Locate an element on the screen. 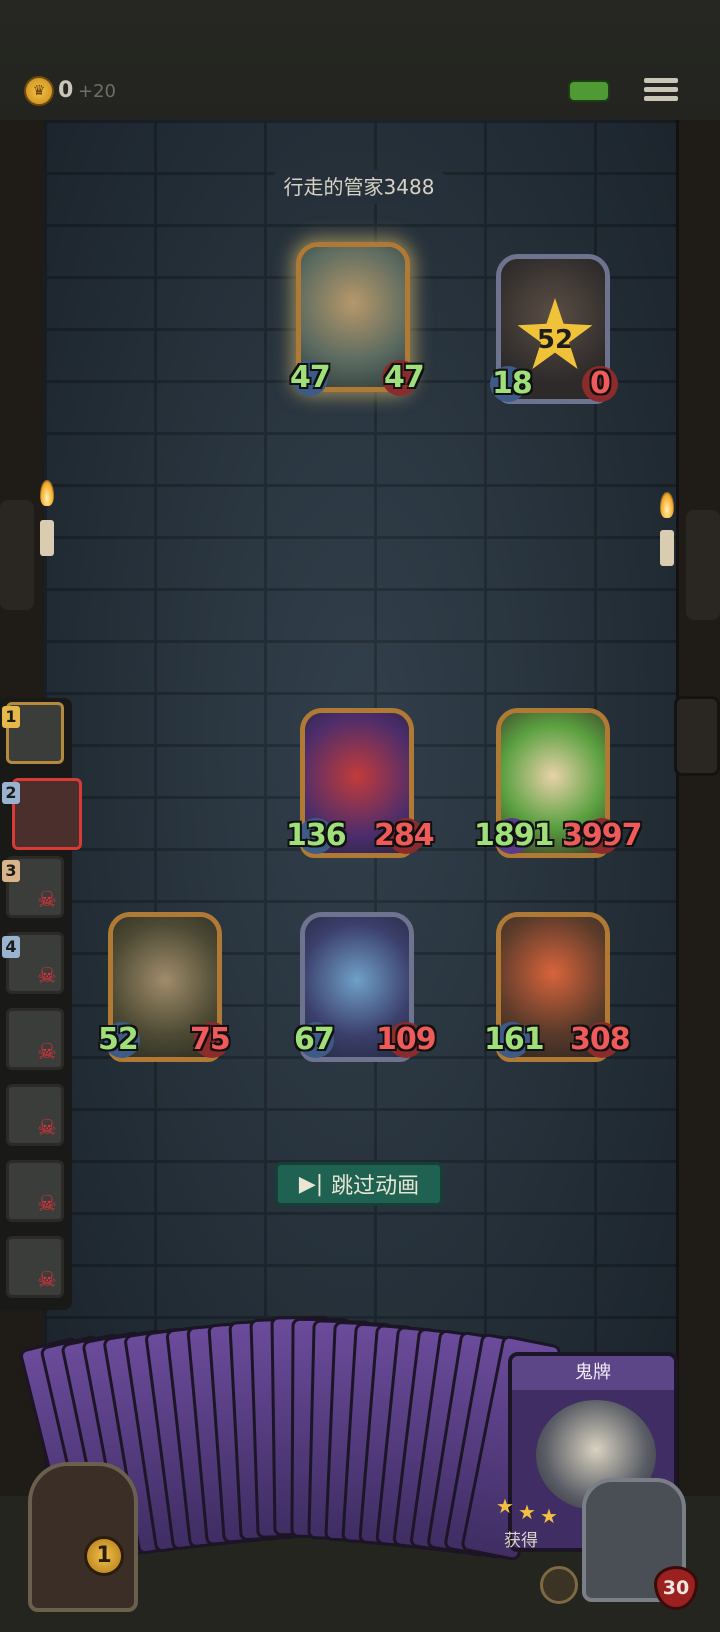 Image resolution: width=720 pixels, height=1632 pixels. featured-card-text: 获得 is located at coordinates (521, 1541).